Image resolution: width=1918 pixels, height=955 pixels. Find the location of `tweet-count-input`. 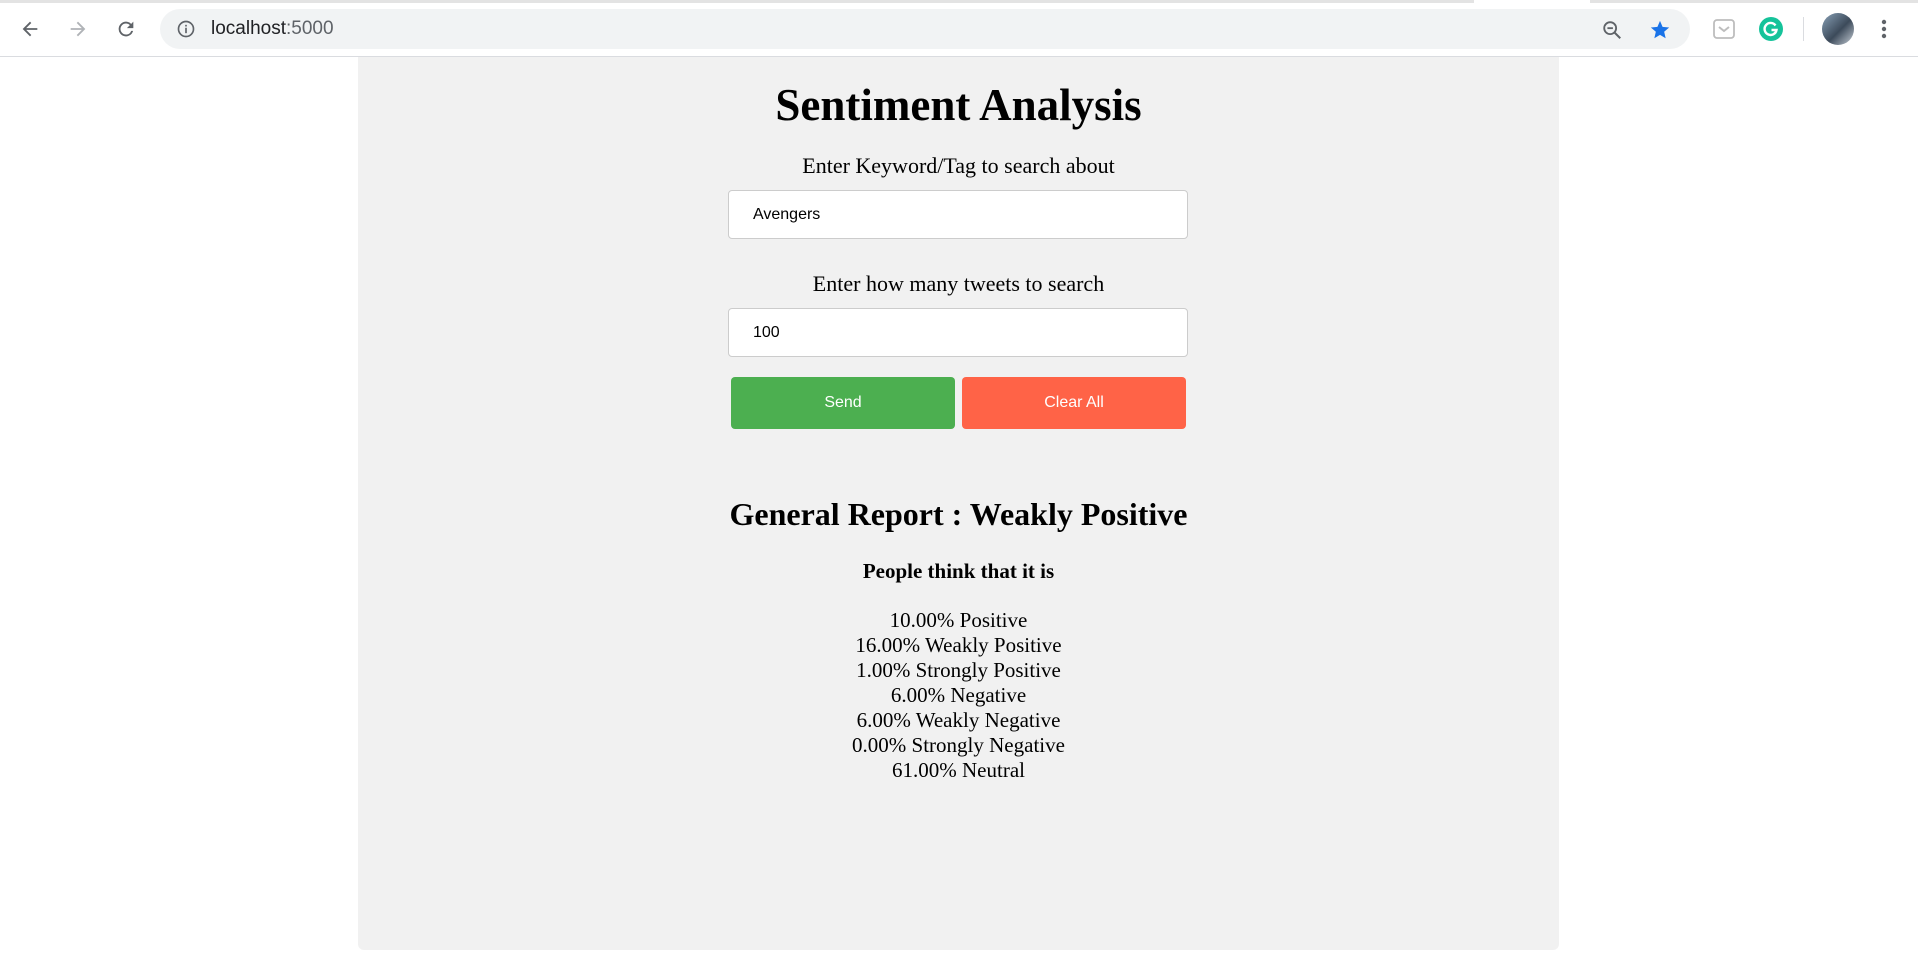

tweet-count-input is located at coordinates (958, 332).